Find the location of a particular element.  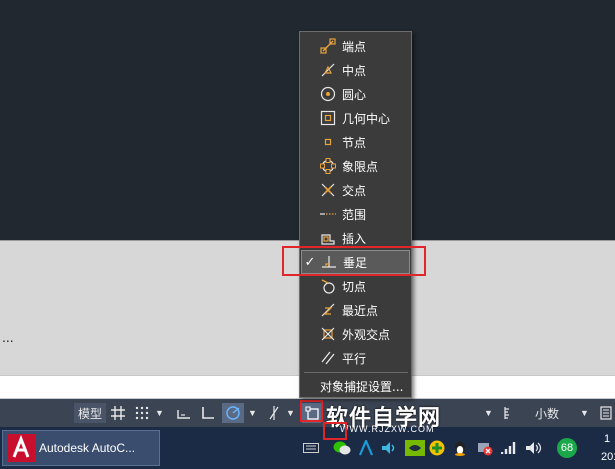

insertion-icon is located at coordinates (328, 238).